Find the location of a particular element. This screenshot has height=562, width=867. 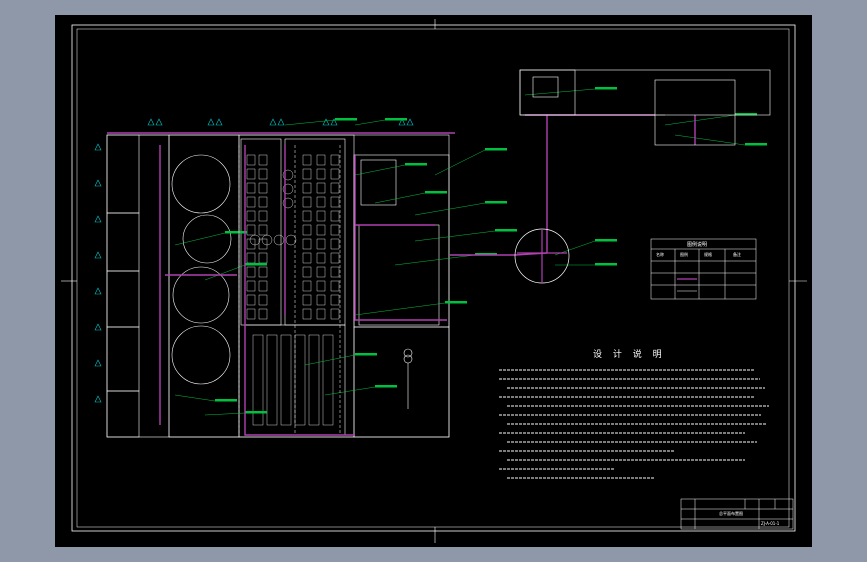

legend-title: 图例说明 is located at coordinates (697, 245).